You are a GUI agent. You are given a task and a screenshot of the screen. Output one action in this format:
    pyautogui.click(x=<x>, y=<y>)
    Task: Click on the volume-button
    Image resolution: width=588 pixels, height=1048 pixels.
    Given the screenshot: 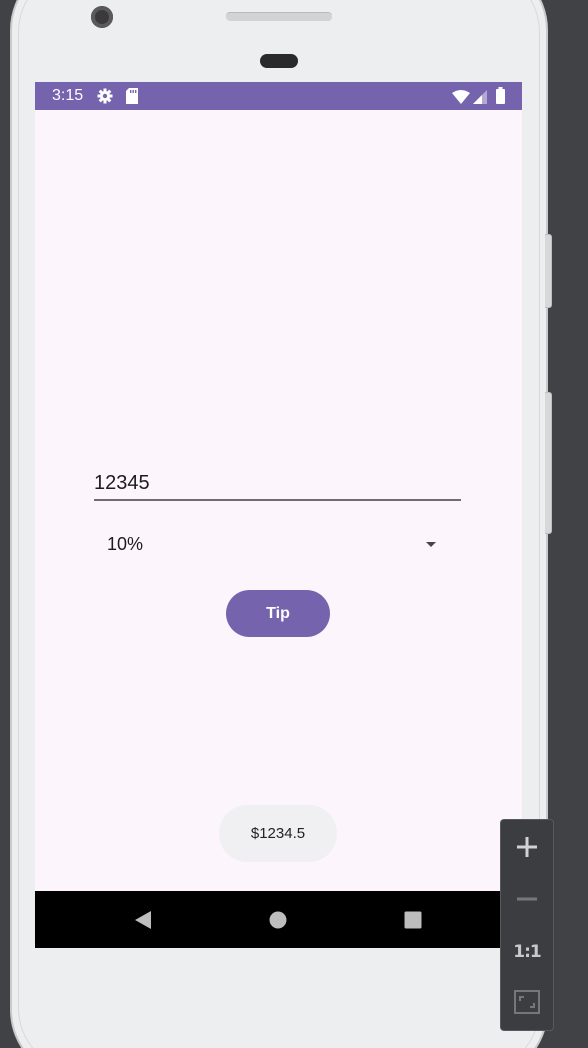 What is the action you would take?
    pyautogui.click(x=548, y=463)
    